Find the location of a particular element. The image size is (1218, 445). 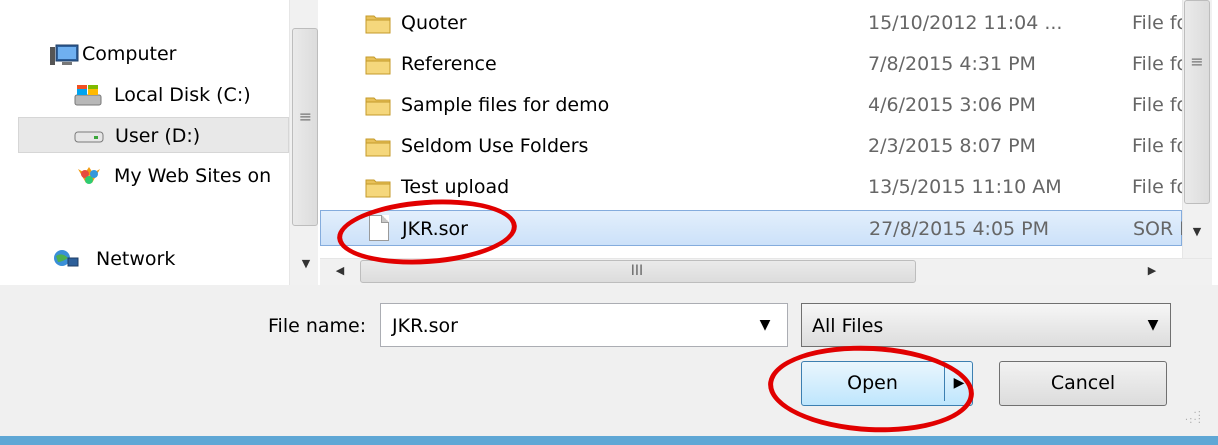

file-date: 4/6/2015 3:06 PM is located at coordinates (952, 105).